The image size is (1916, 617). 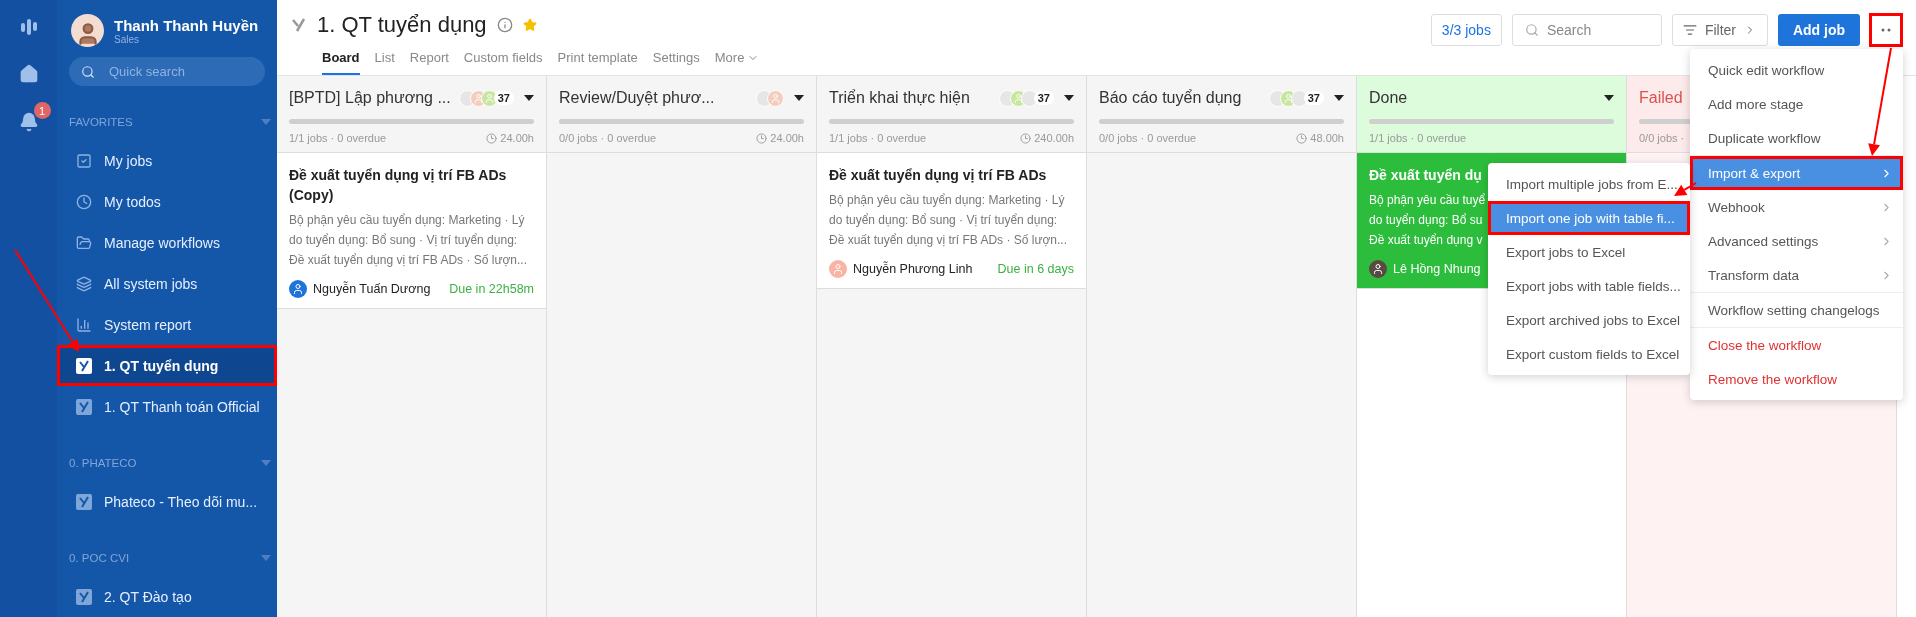 I want to click on page-title: 1. QT tuyển dụng, so click(x=402, y=25).